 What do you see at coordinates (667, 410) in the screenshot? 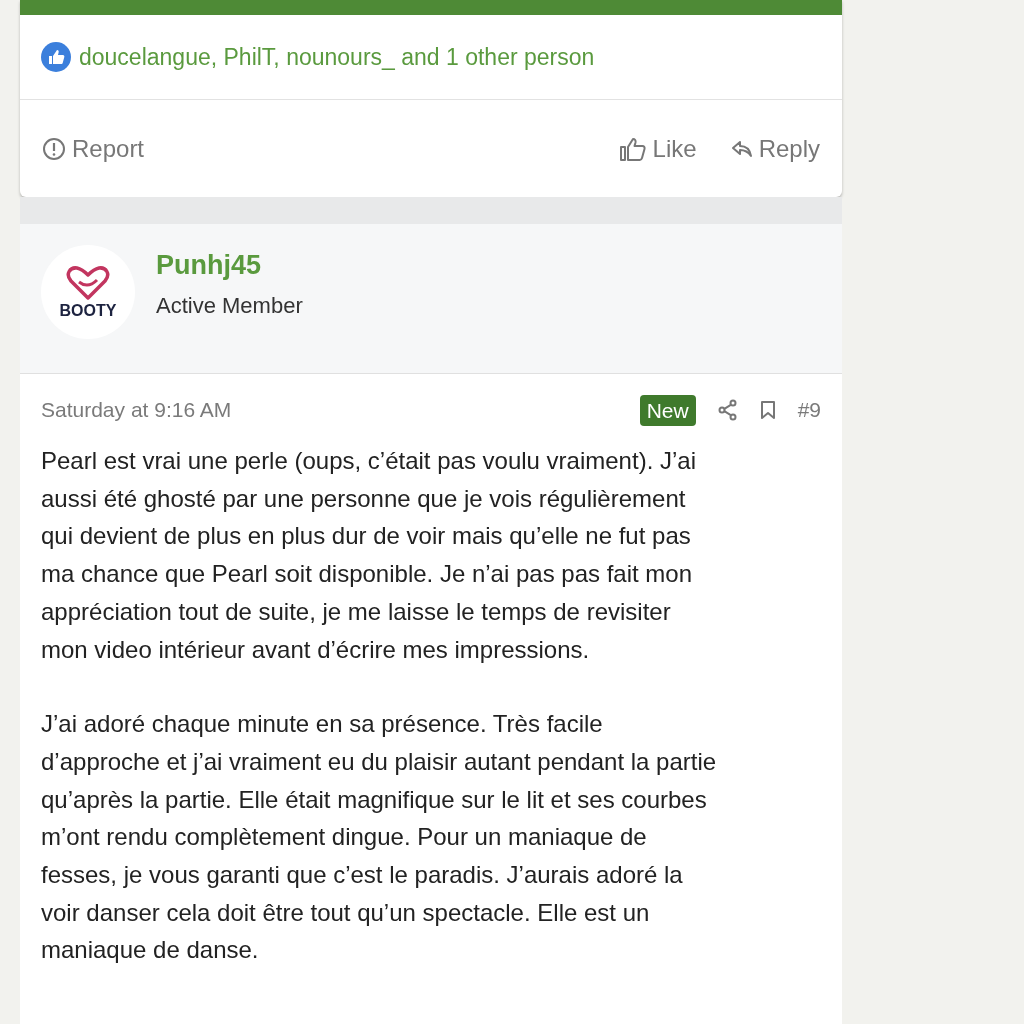
I see `new-badge: New` at bounding box center [667, 410].